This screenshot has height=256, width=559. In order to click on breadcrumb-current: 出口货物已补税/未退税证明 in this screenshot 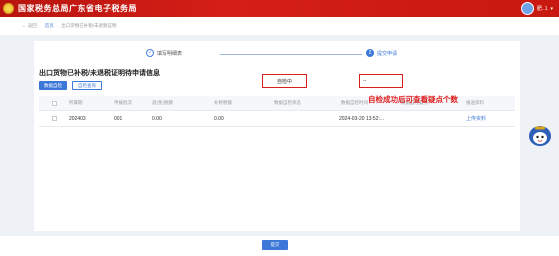, I will do `click(89, 25)`.